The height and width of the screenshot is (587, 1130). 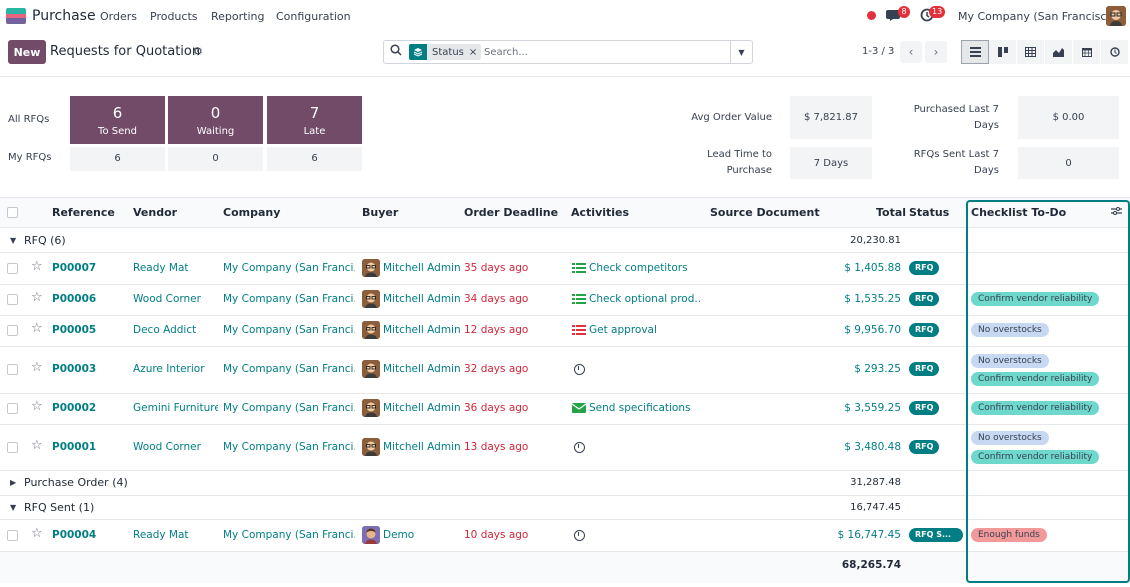 I want to click on search-input, so click(x=604, y=52).